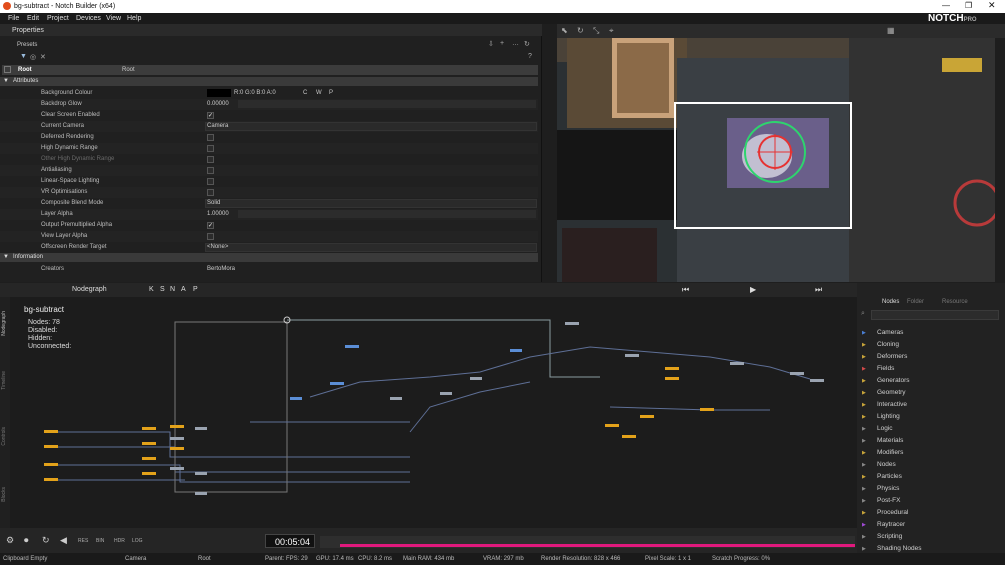 This screenshot has height=565, width=1005. I want to click on node-category-item: Fields, so click(885, 368).